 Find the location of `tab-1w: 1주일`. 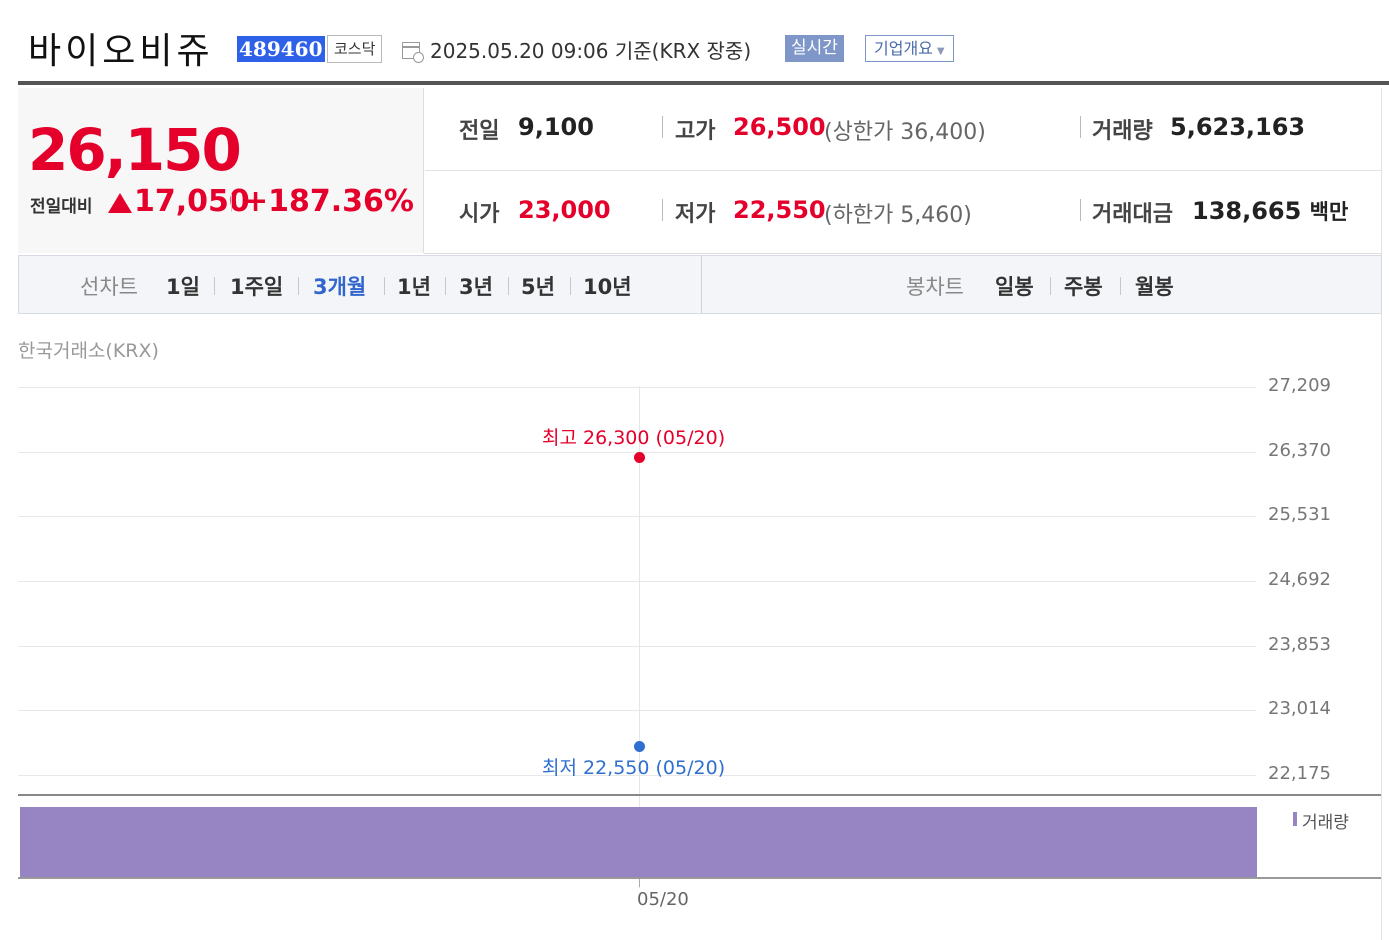

tab-1w: 1주일 is located at coordinates (256, 286).